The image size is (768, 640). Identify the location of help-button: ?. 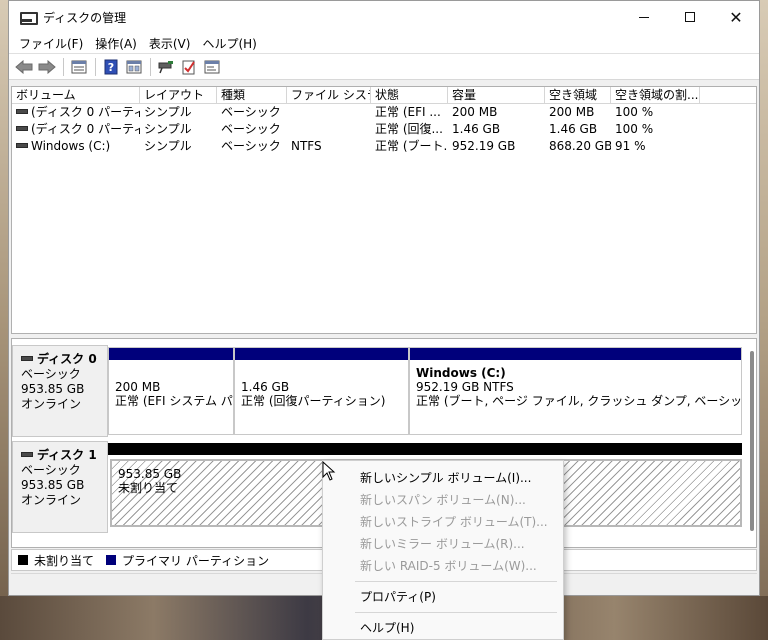
(111, 67).